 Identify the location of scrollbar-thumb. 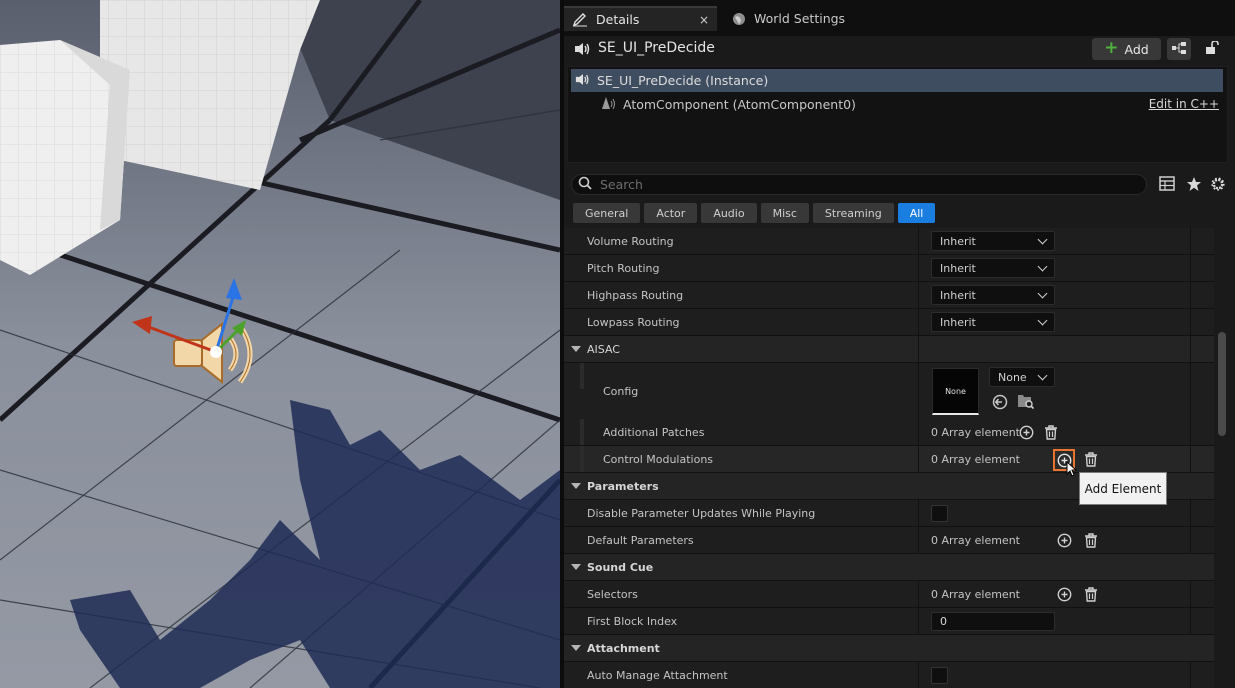
(1222, 384).